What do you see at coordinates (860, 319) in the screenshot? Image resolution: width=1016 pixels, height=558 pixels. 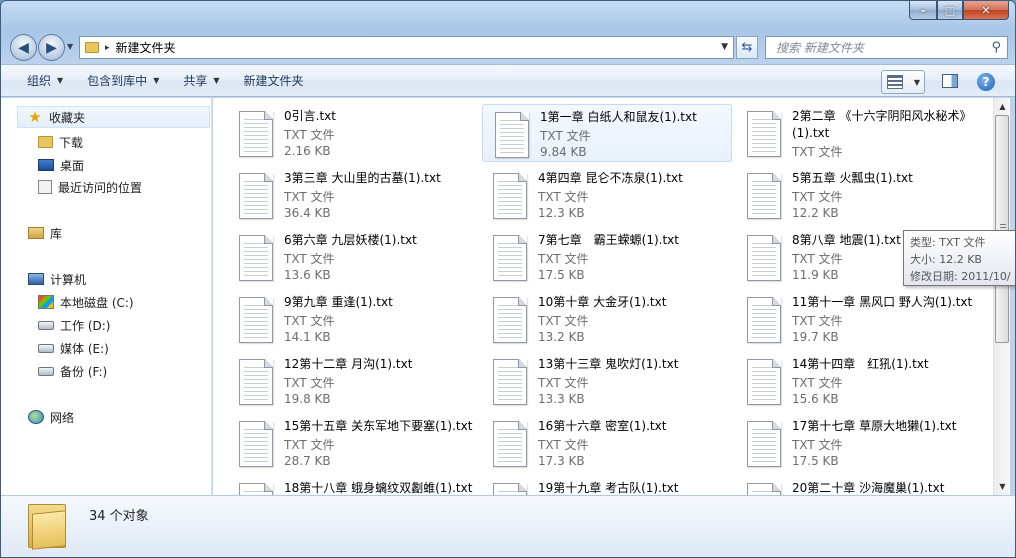 I see `file-tile: 11第十一章 黑风口 野人沟(1).txt TXT 文件 19.7 KB` at bounding box center [860, 319].